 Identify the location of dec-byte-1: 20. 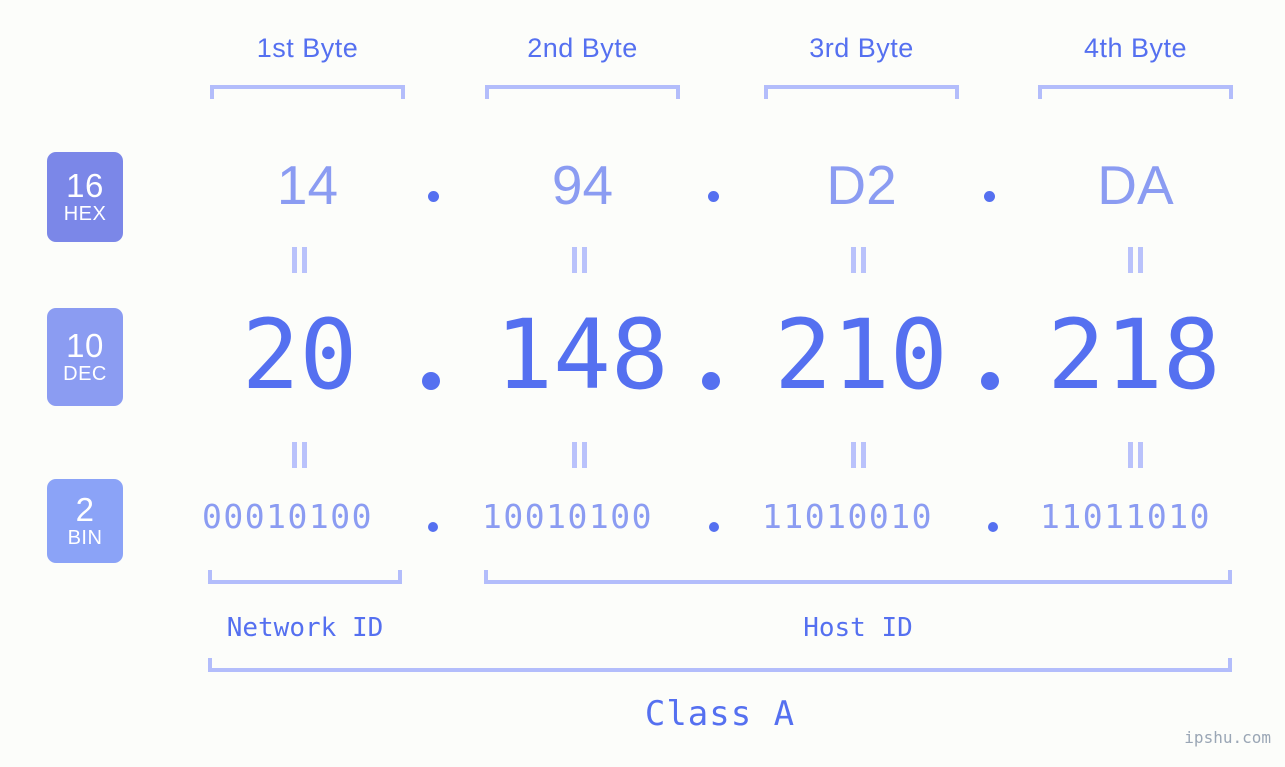
(299, 355).